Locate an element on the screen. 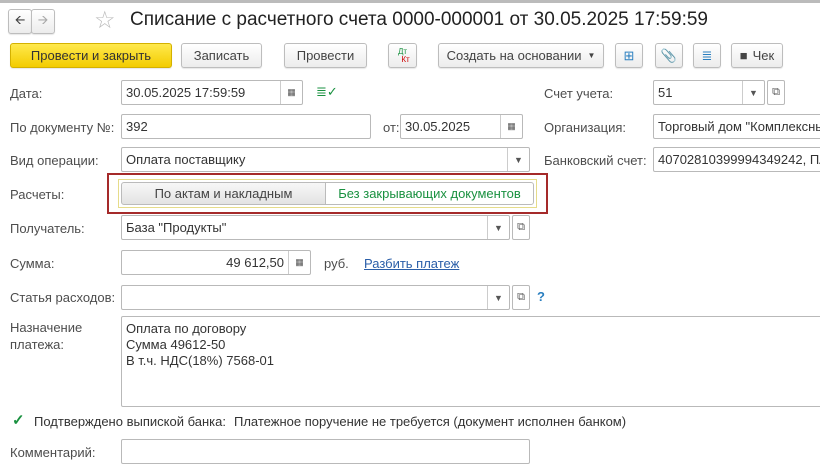 The image size is (820, 473). comment-label: Комментарий: is located at coordinates (53, 452).